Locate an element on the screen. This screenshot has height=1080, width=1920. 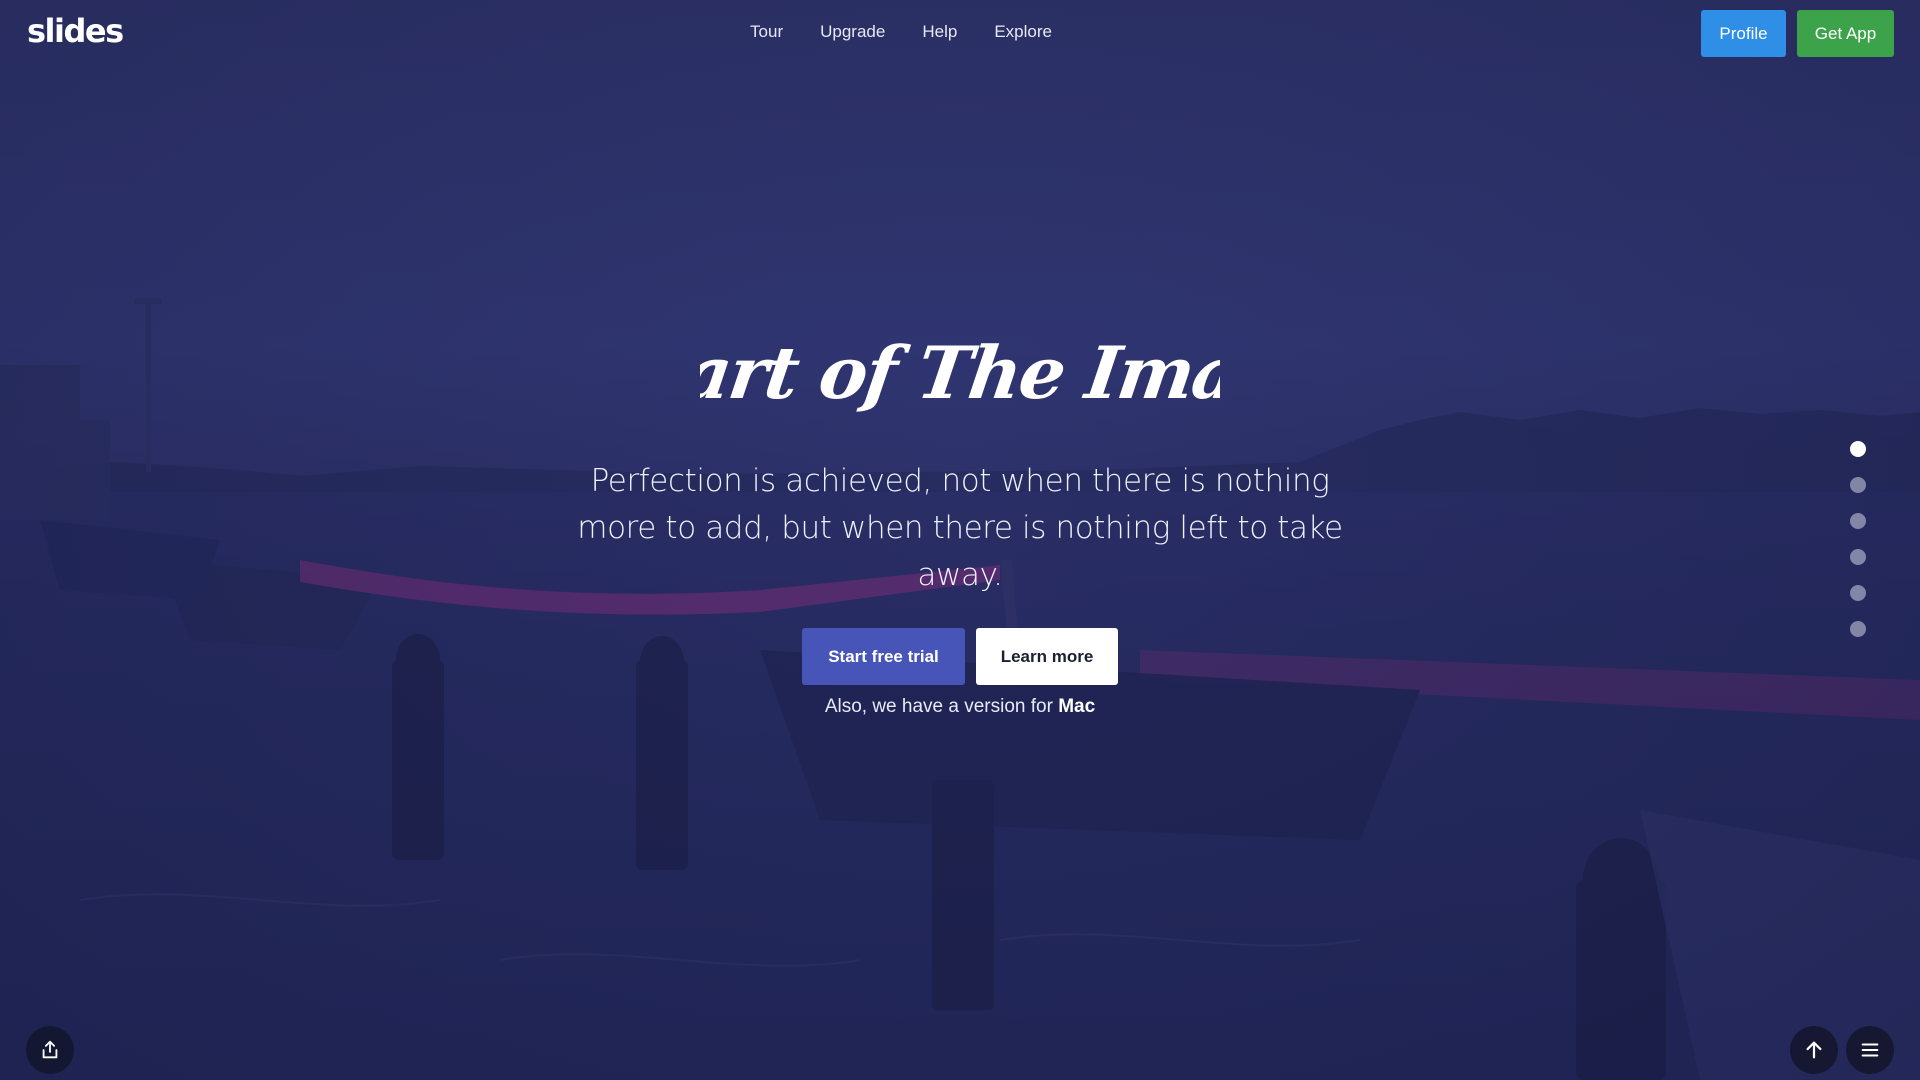
arrow-up-icon is located at coordinates (1814, 1050).